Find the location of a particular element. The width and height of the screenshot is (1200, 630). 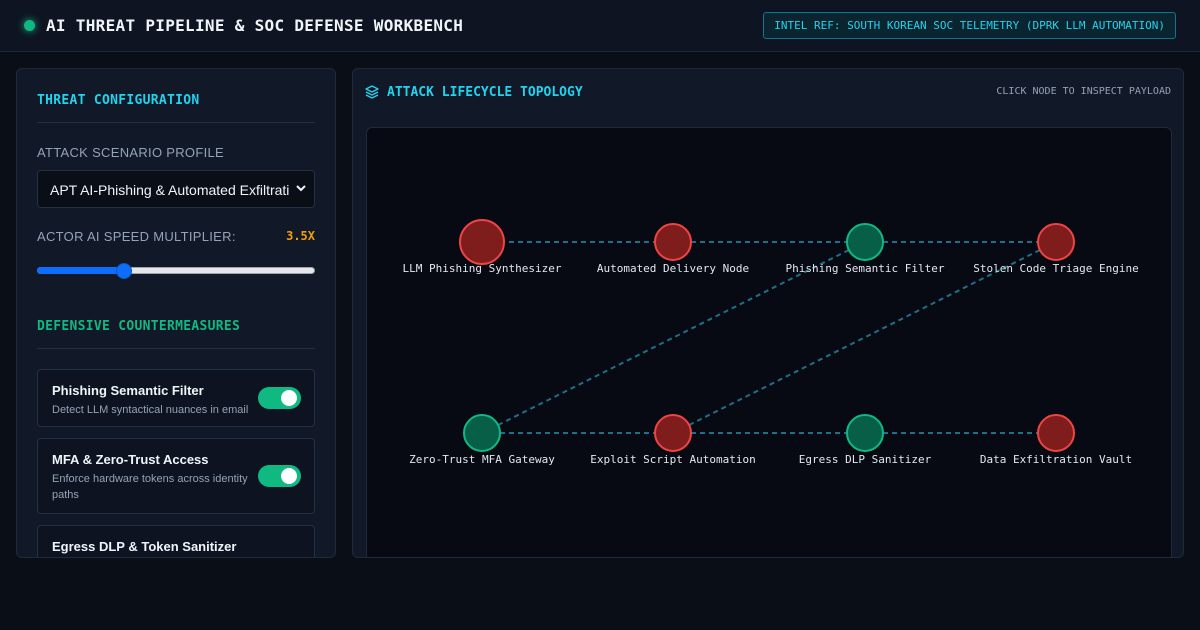

topology-node: Zero-Trust MFA Gateway is located at coordinates (482, 440).